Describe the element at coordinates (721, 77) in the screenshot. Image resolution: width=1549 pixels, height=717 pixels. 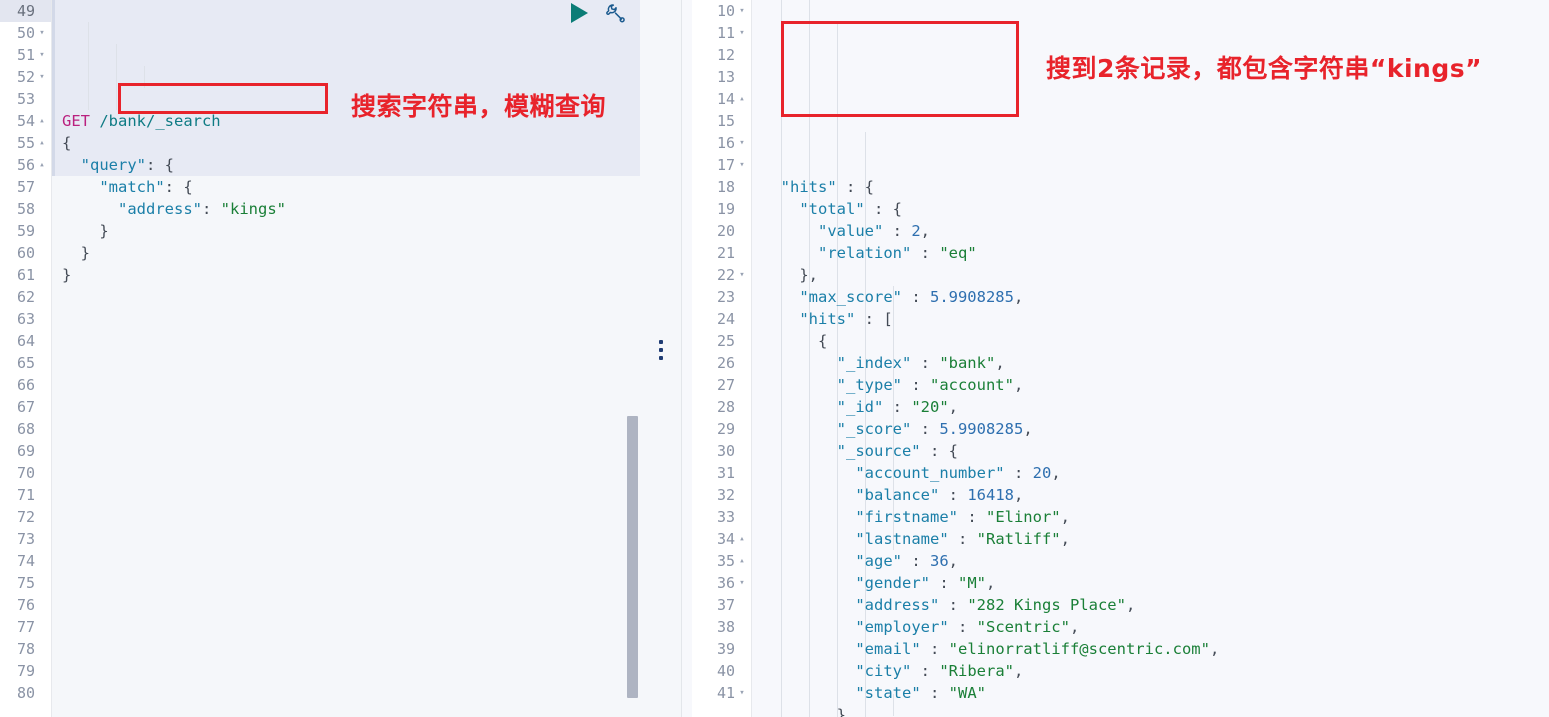
I see `line-number: 13` at that location.